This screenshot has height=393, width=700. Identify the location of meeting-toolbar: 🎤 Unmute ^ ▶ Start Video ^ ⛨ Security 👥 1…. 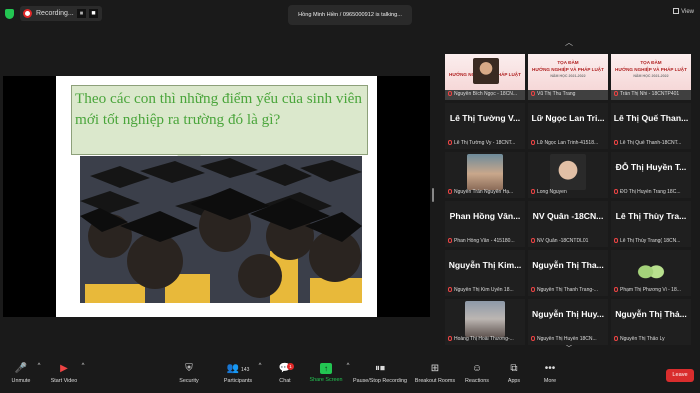
(350, 376).